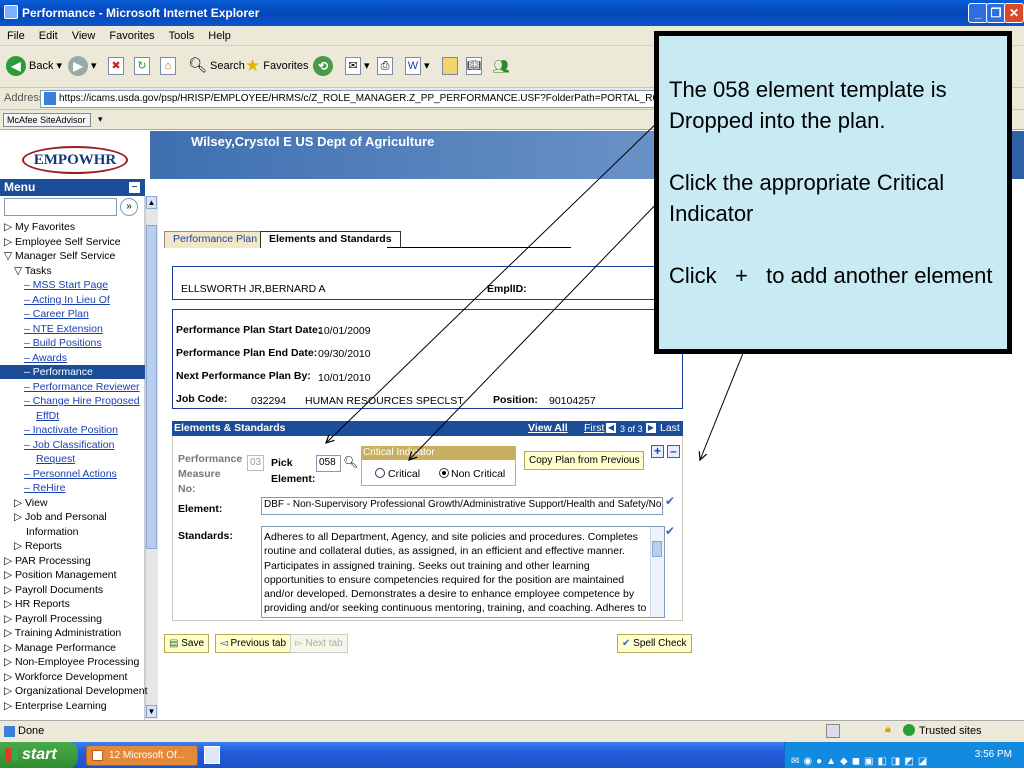 Image resolution: width=1024 pixels, height=775 pixels. I want to click on callout-line-2: Click the appropriate Critical Indicator, so click(807, 198).